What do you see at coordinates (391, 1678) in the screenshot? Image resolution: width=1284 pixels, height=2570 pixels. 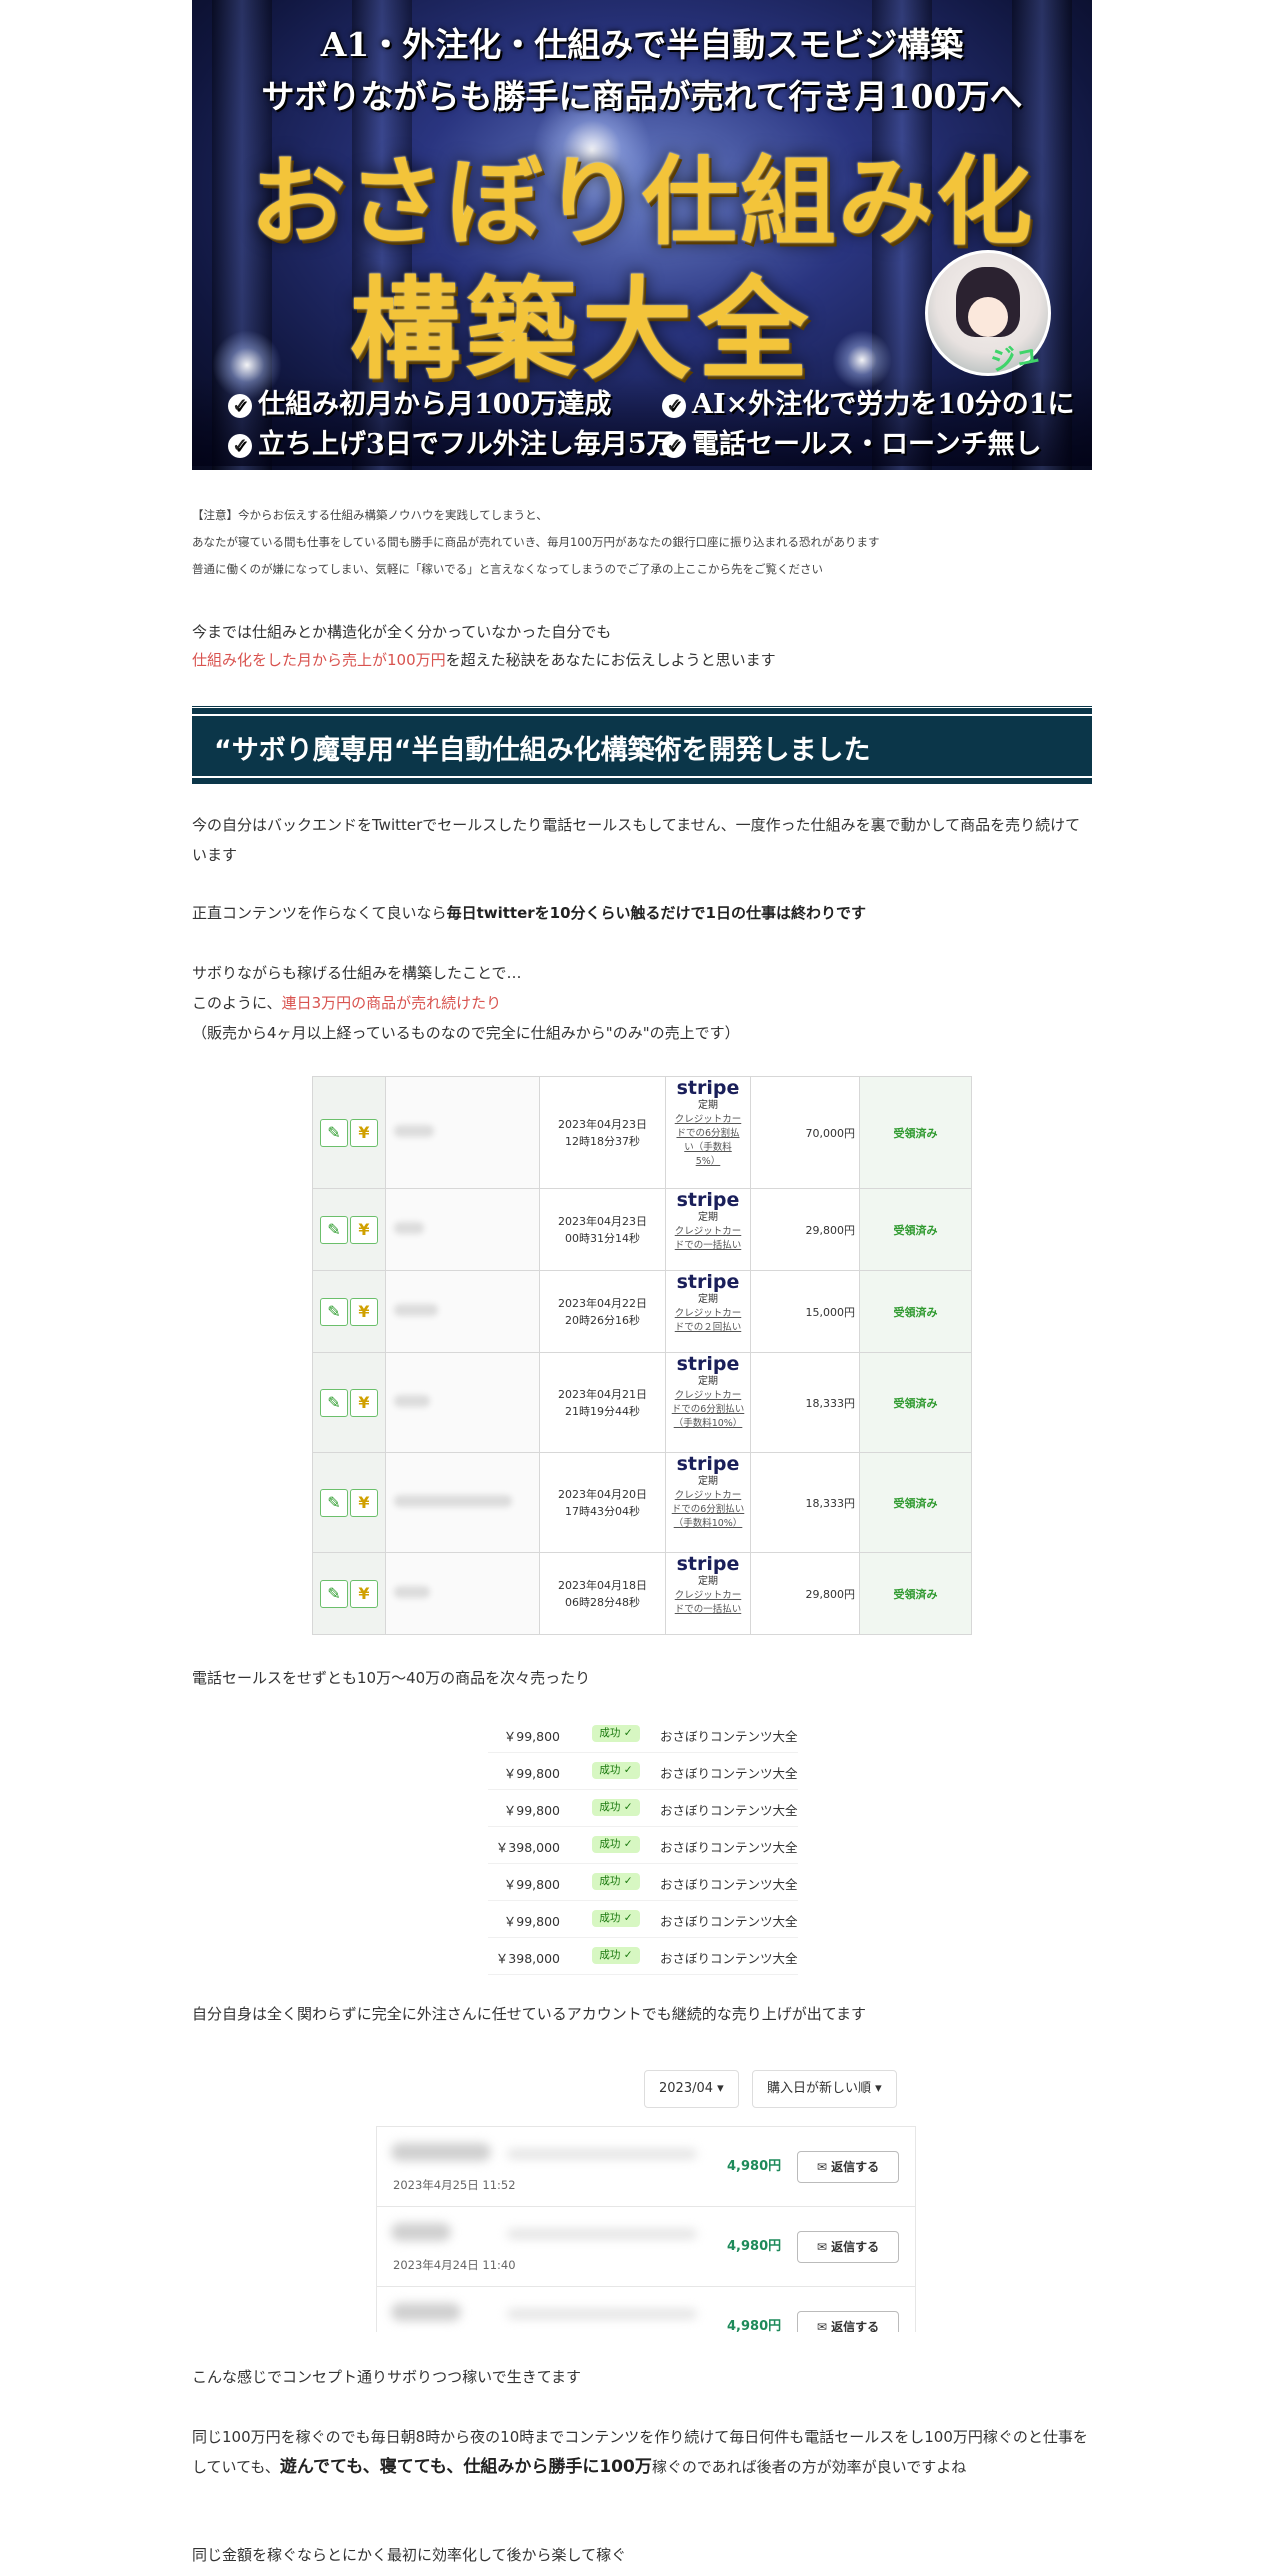 I see `phone-caption: 電話セールスをせずとも10万～40万の商品を次々売ったり` at bounding box center [391, 1678].